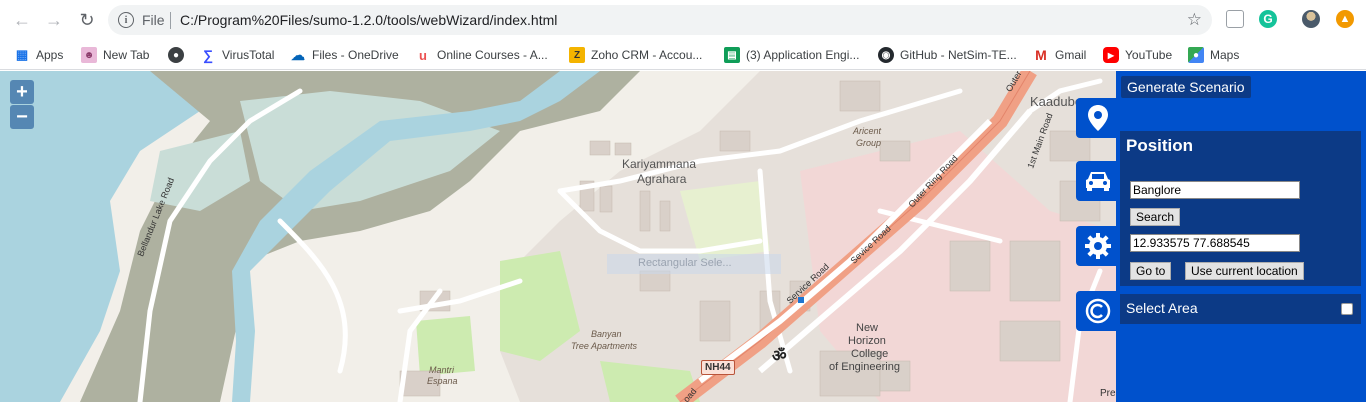 Image resolution: width=1366 pixels, height=402 pixels. What do you see at coordinates (659, 164) in the screenshot?
I see `place-label: Kariyammana` at bounding box center [659, 164].